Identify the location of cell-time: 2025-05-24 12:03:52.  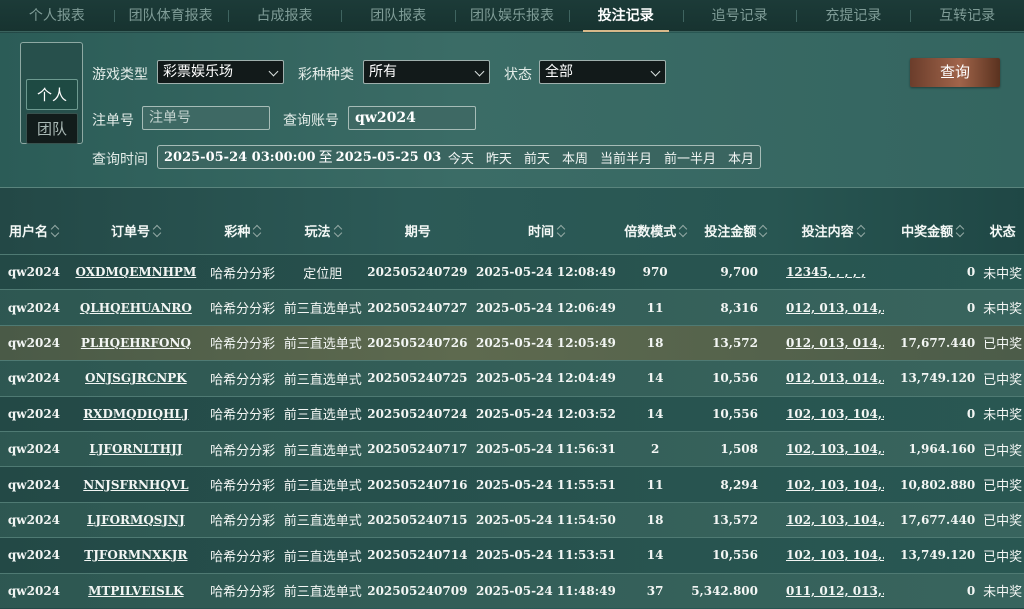
(545, 413).